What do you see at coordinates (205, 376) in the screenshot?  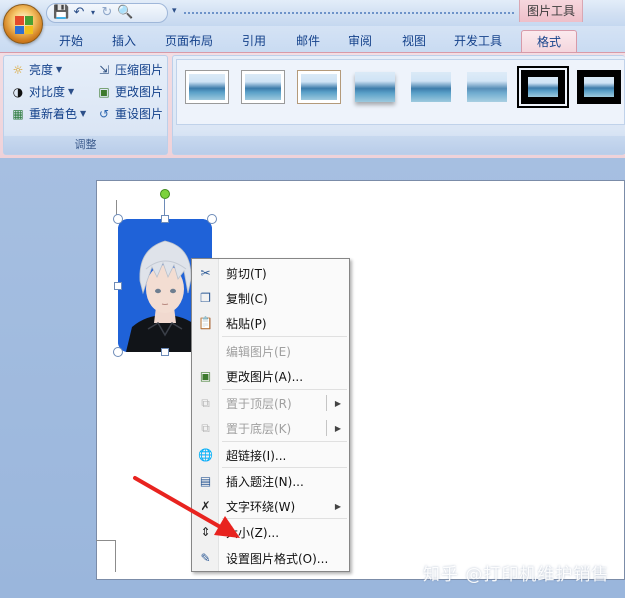 I see `change-picture-icon: ▣` at bounding box center [205, 376].